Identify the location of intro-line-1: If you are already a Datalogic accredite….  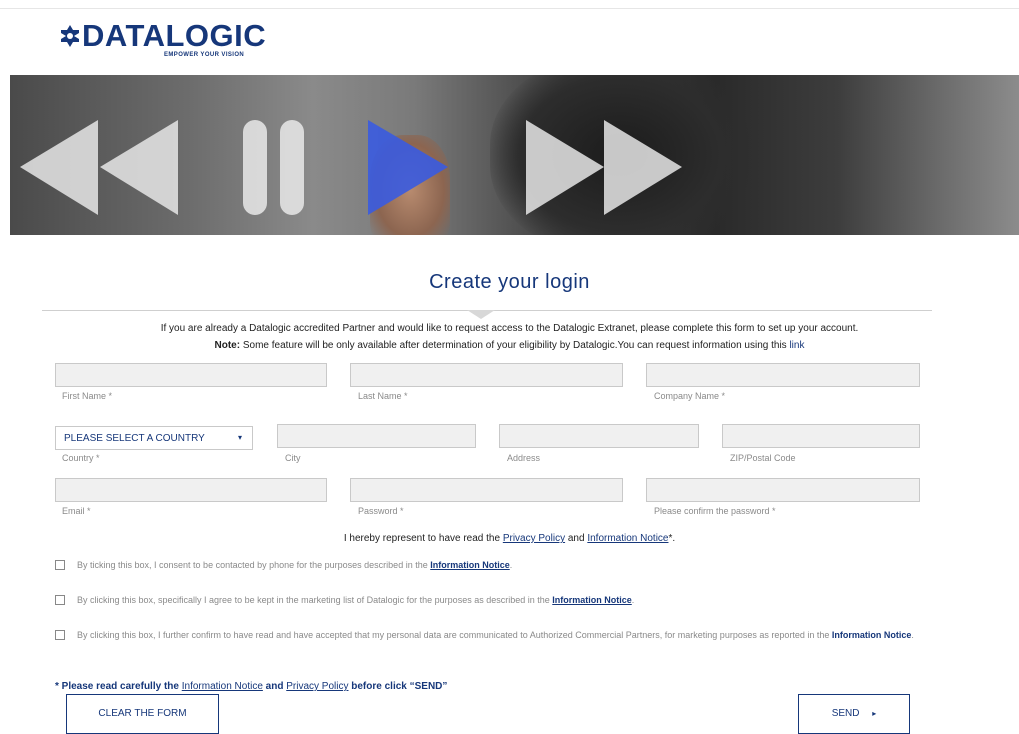
(509, 328).